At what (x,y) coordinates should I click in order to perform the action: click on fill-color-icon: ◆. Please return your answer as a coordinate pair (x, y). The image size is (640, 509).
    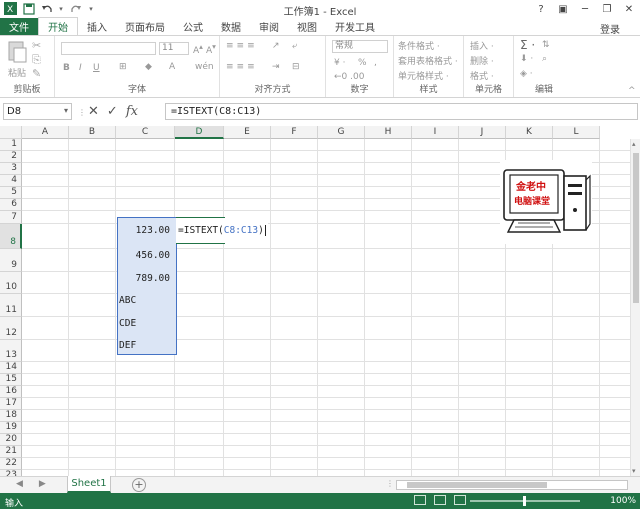
    Looking at the image, I should click on (148, 67).